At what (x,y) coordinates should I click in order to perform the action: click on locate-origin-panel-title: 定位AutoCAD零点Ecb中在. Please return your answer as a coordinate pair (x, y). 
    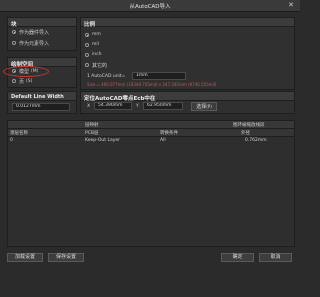
    Looking at the image, I should click on (120, 98).